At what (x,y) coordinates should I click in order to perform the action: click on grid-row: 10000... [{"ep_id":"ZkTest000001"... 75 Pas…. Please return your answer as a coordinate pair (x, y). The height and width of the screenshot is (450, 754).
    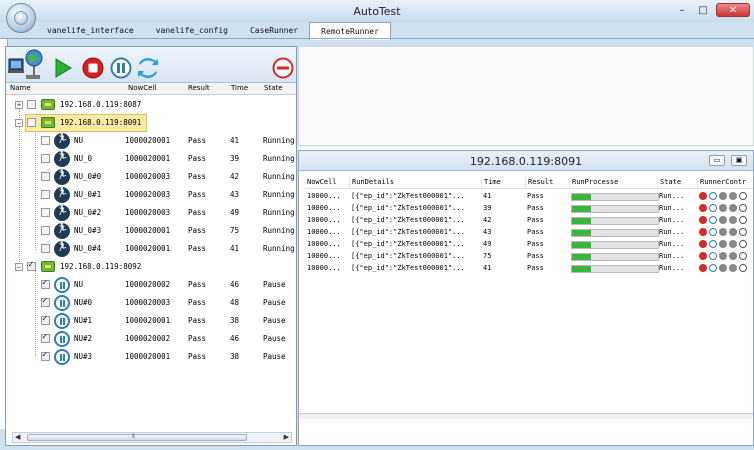
    Looking at the image, I should click on (529, 257).